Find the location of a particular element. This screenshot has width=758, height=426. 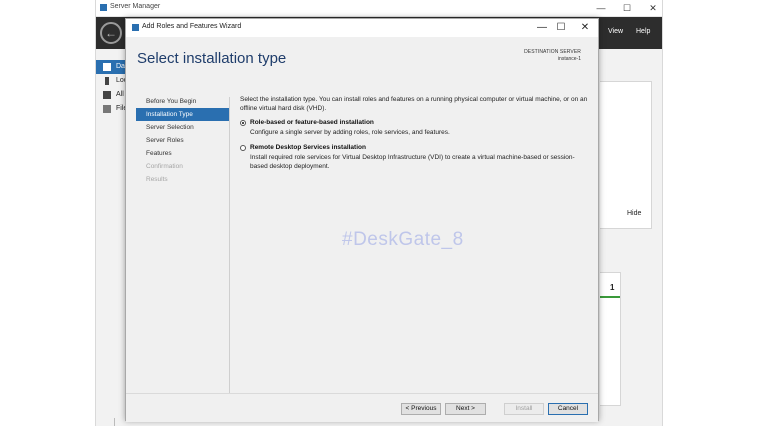

server-manager-nav: Da Loc All File is located at coordinates (111, 88).